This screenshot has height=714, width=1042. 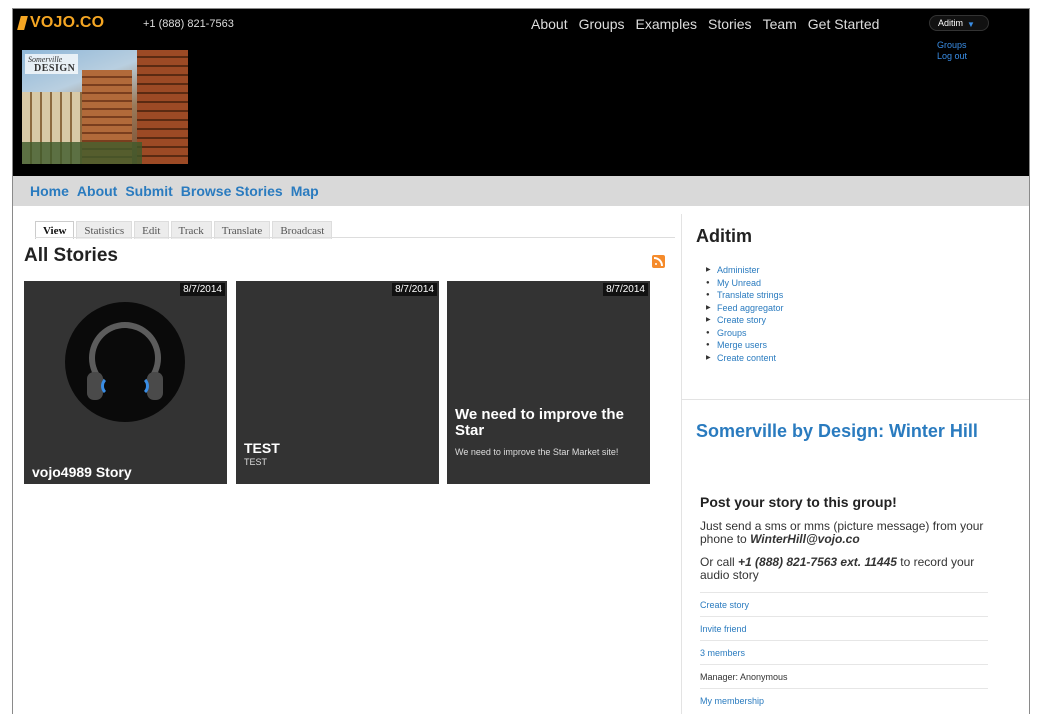 I want to click on group-link-invite-friend: Invite friend, so click(x=844, y=628).